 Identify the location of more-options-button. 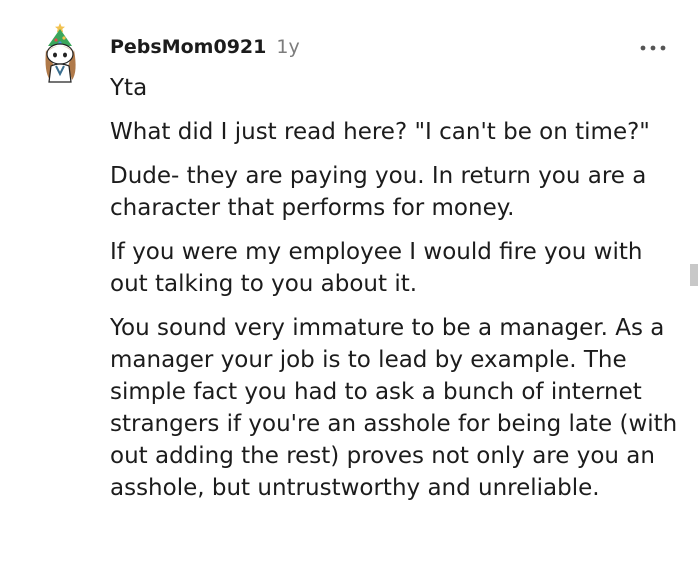
(653, 48).